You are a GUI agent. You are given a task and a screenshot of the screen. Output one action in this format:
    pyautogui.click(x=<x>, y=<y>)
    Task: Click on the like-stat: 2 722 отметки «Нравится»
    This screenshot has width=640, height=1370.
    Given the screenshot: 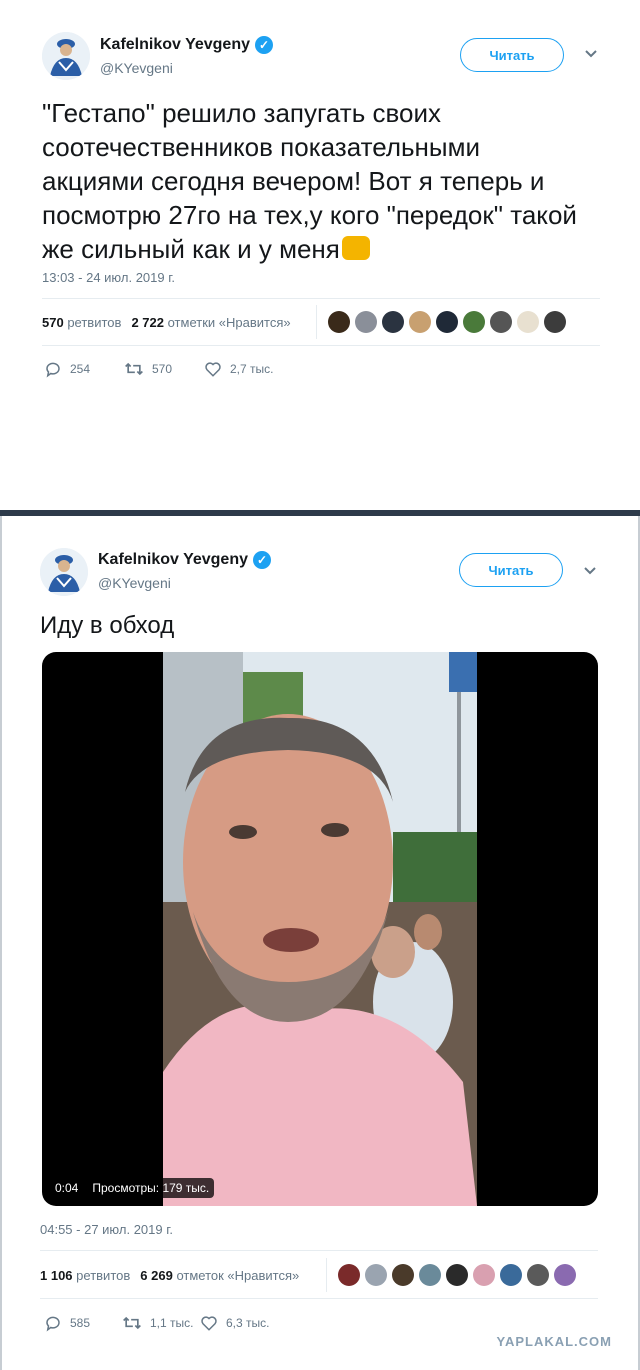 What is the action you would take?
    pyautogui.click(x=210, y=322)
    